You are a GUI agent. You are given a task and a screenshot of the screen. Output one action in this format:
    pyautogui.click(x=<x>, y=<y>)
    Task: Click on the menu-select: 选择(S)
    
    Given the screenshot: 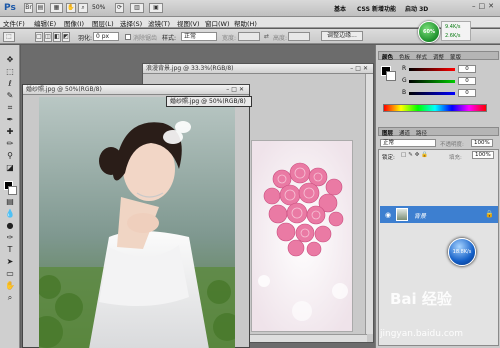 What is the action you would take?
    pyautogui.click(x=131, y=23)
    